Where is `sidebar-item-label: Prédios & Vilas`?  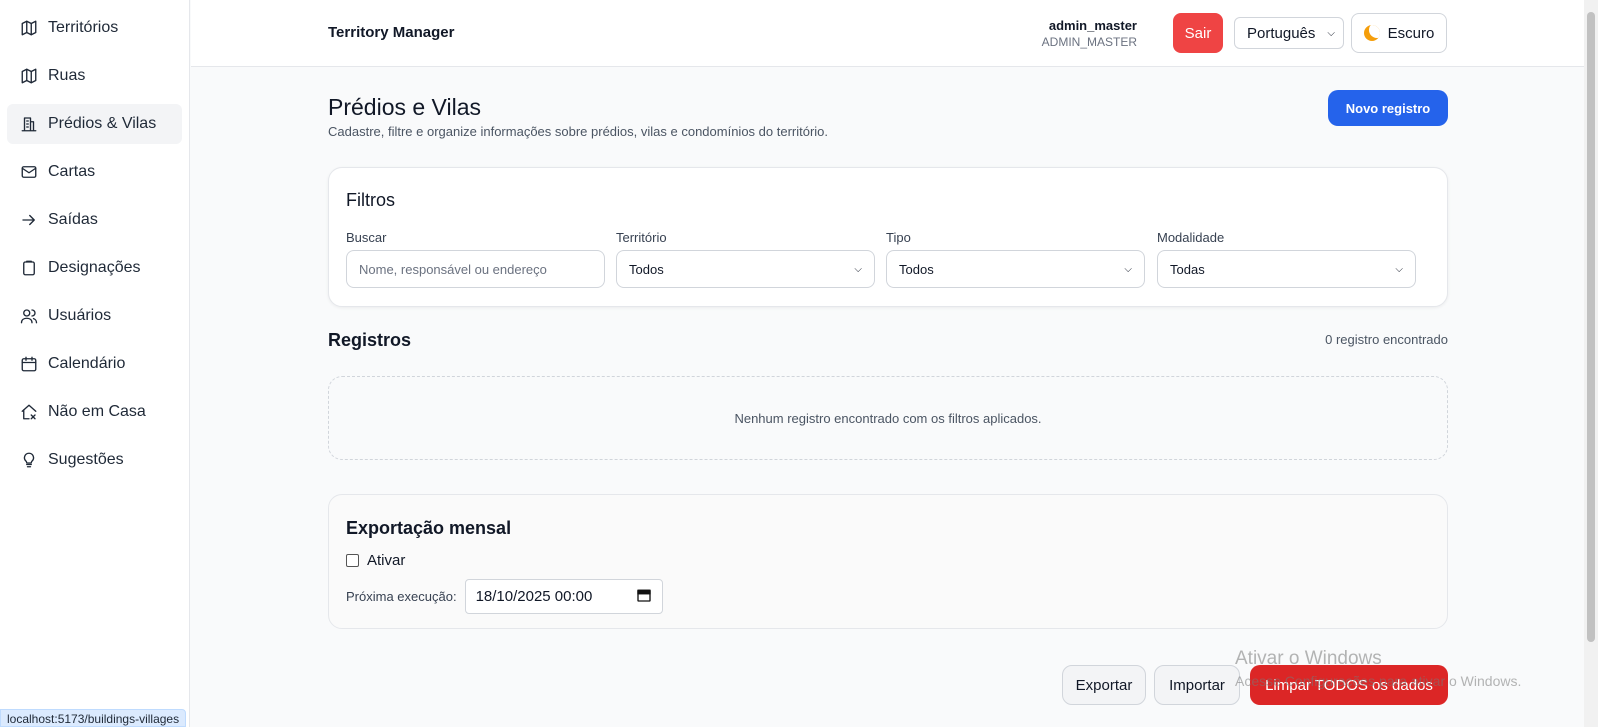
sidebar-item-label: Prédios & Vilas is located at coordinates (102, 123).